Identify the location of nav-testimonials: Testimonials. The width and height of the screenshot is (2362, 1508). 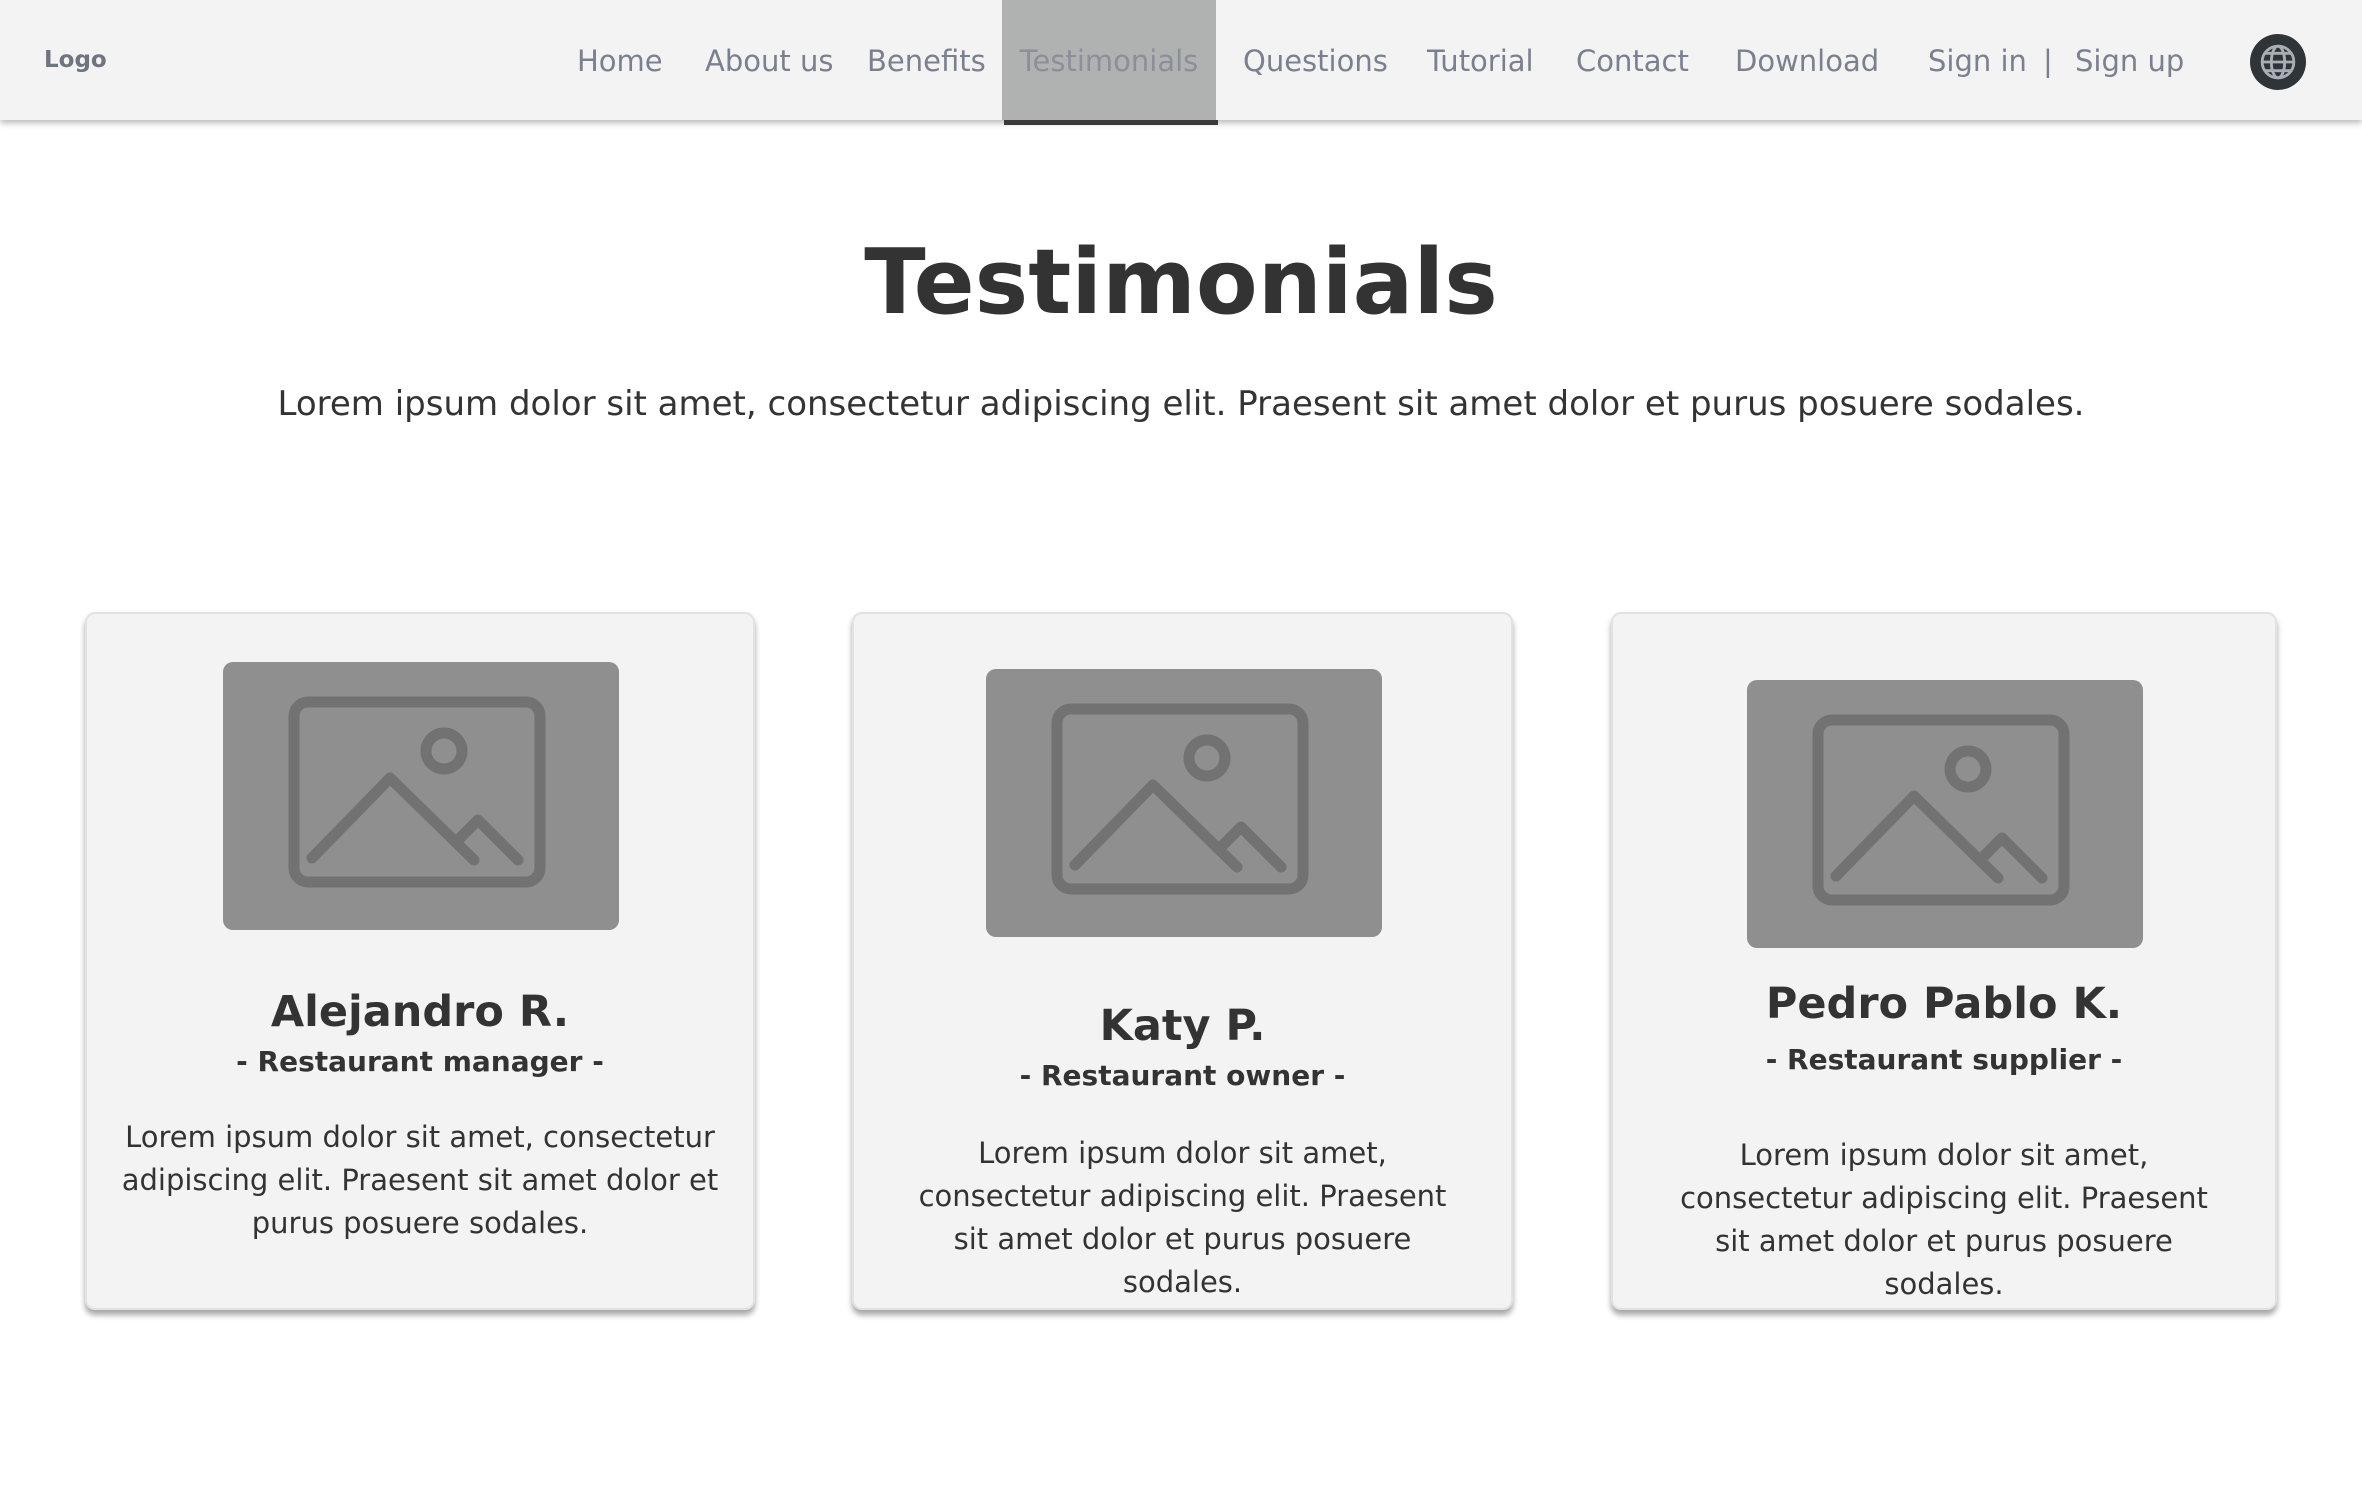
(1110, 62).